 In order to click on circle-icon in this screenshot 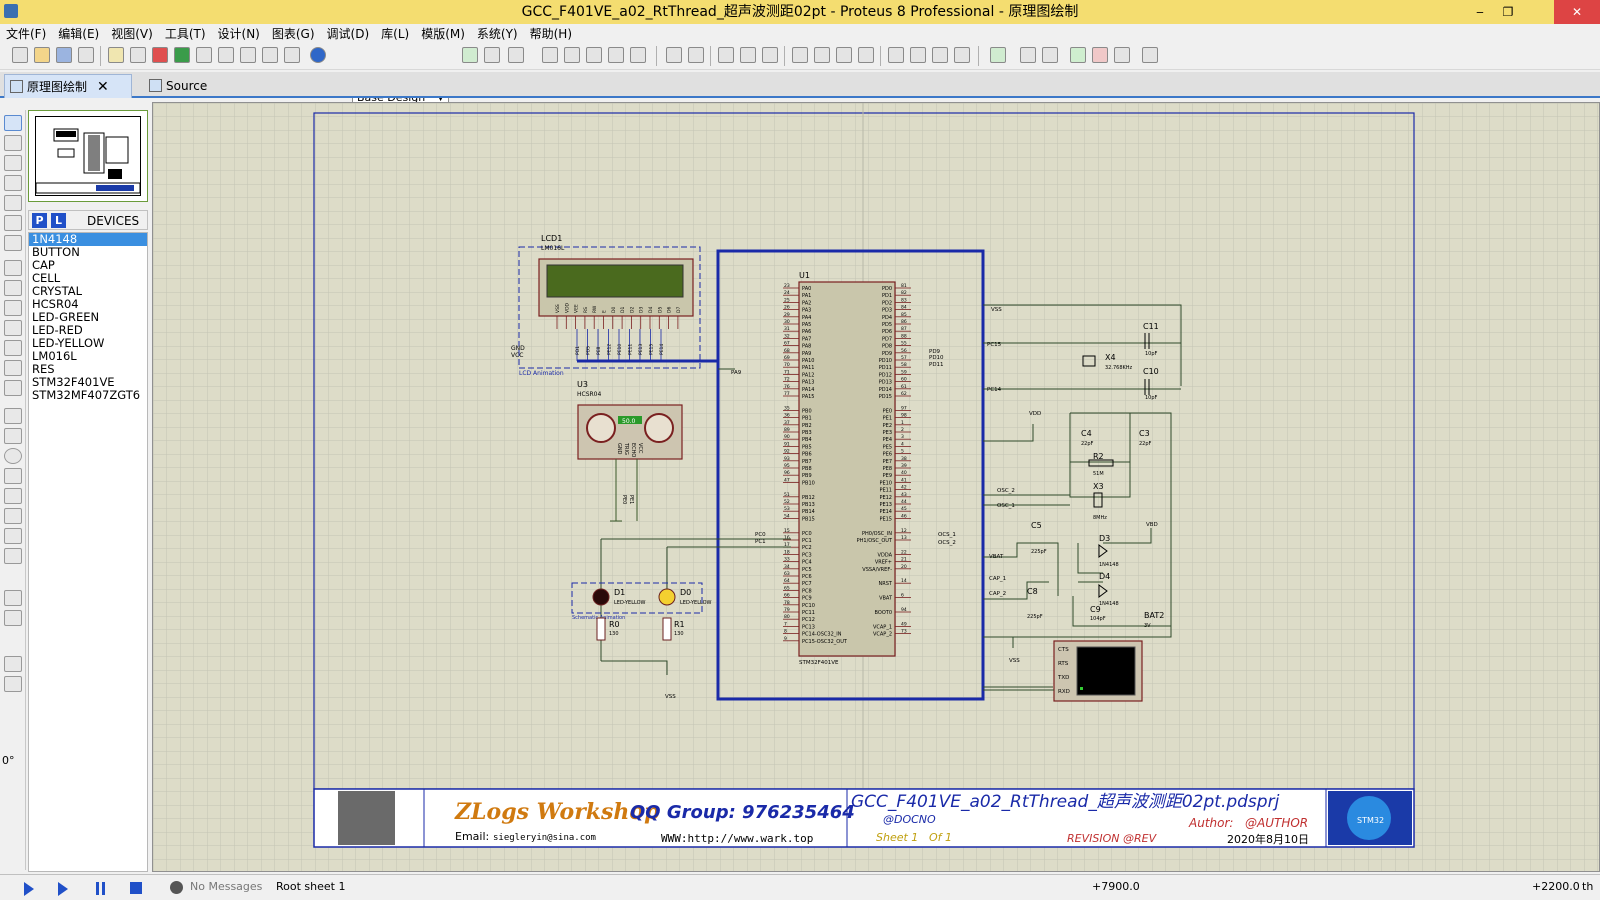, I will do `click(13, 456)`.